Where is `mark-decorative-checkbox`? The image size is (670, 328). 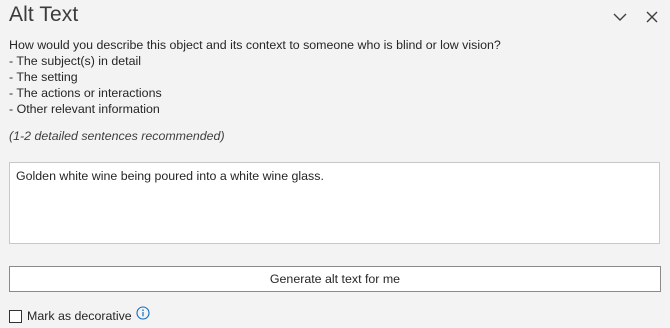
mark-decorative-checkbox is located at coordinates (15, 316).